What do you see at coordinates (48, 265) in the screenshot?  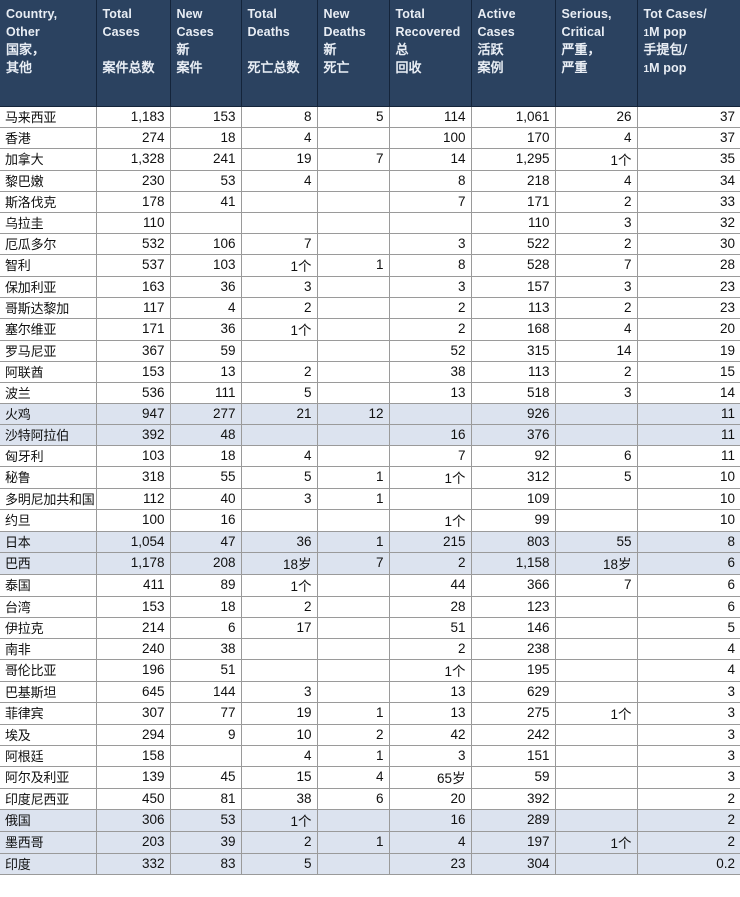 I see `cell-country: 智利` at bounding box center [48, 265].